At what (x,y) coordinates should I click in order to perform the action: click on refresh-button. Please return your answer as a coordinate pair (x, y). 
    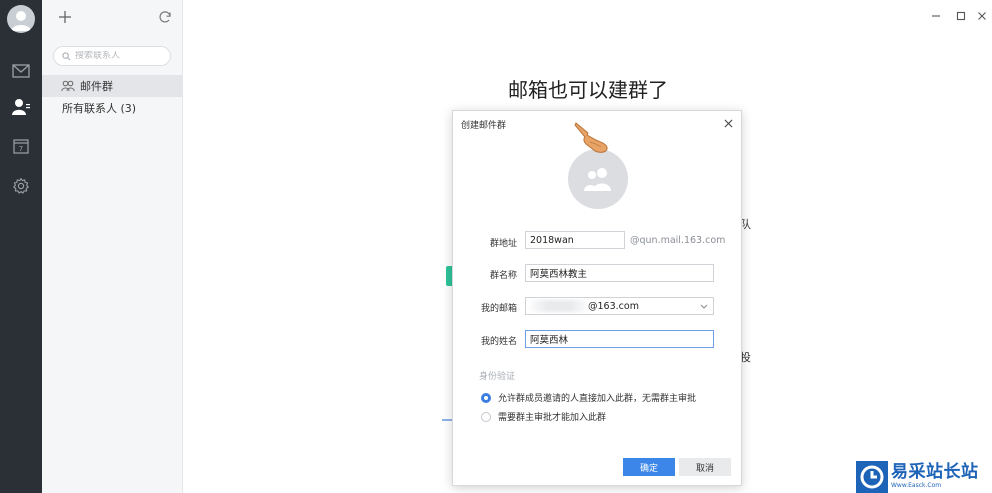
    Looking at the image, I should click on (165, 17).